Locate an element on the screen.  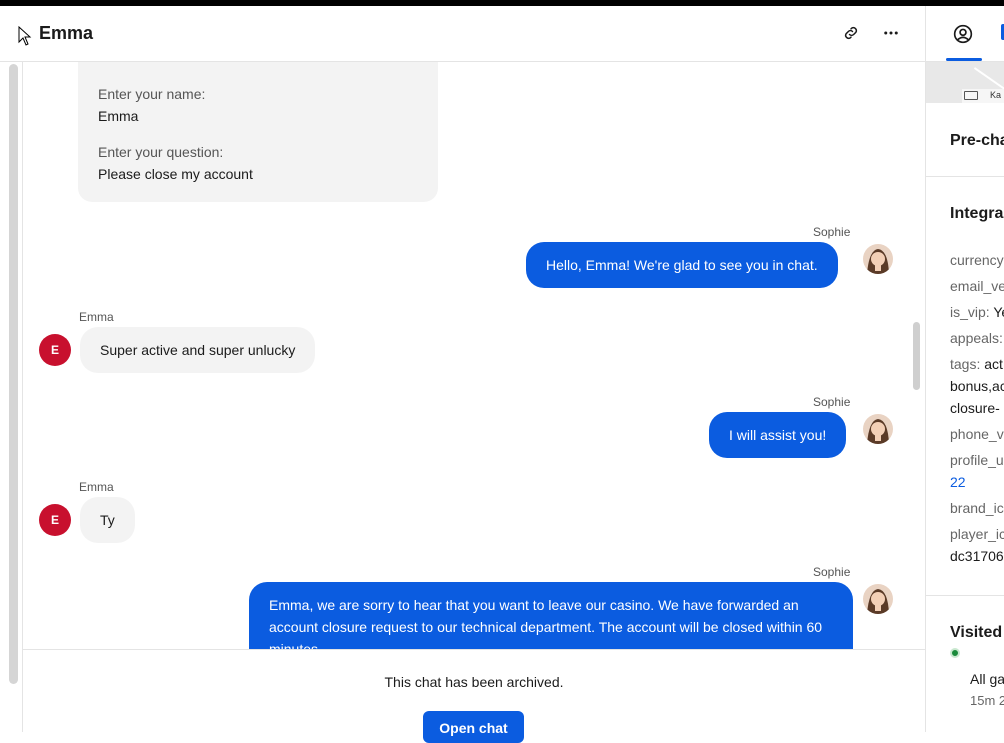
chat-header: Emma is located at coordinates (462, 34).